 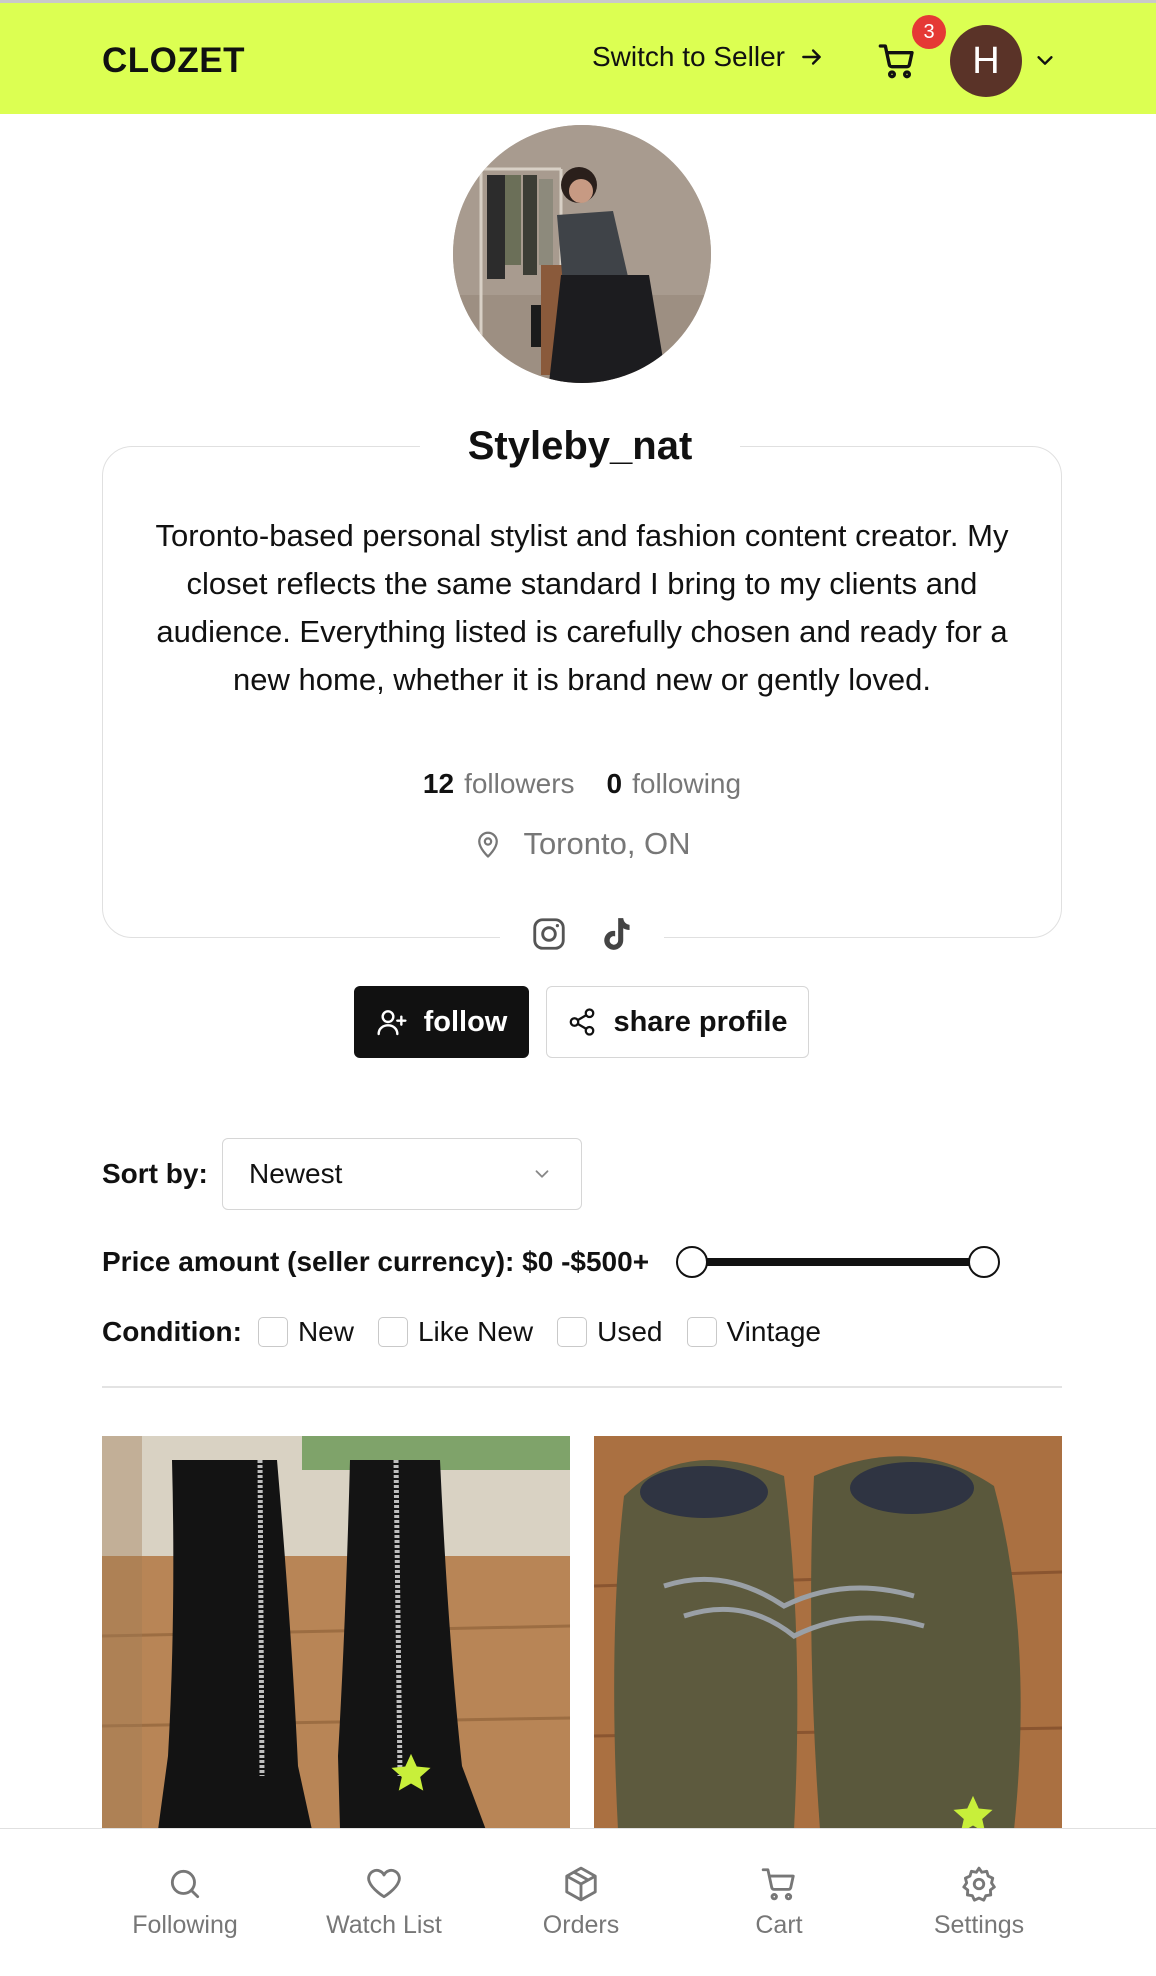 I want to click on condition-option-new: New, so click(x=305, y=1332).